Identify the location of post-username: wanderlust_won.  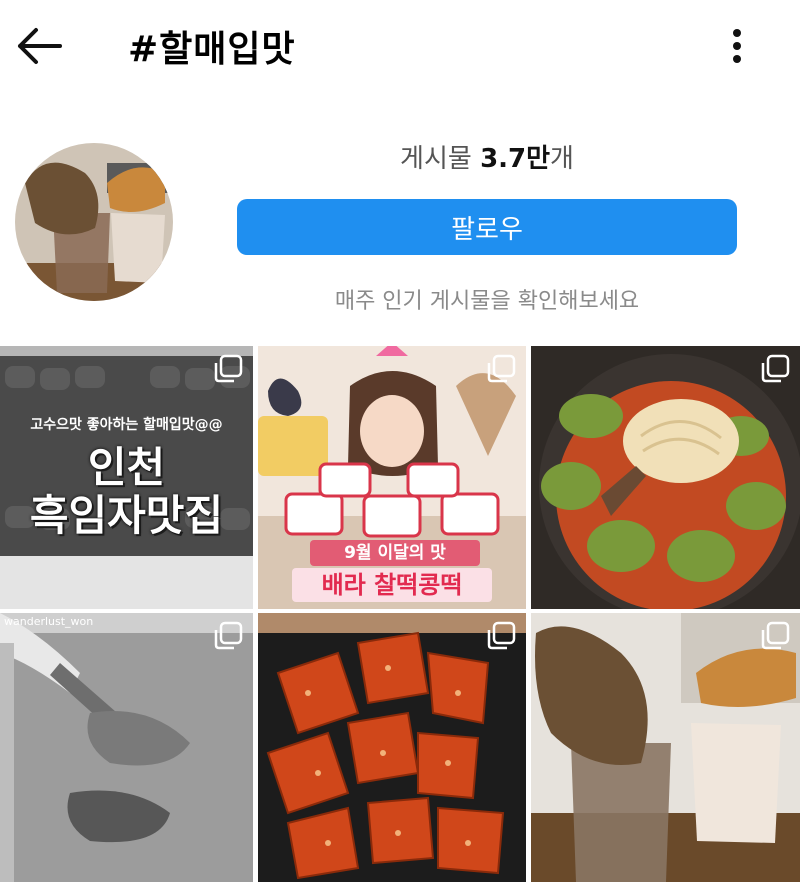
(49, 621).